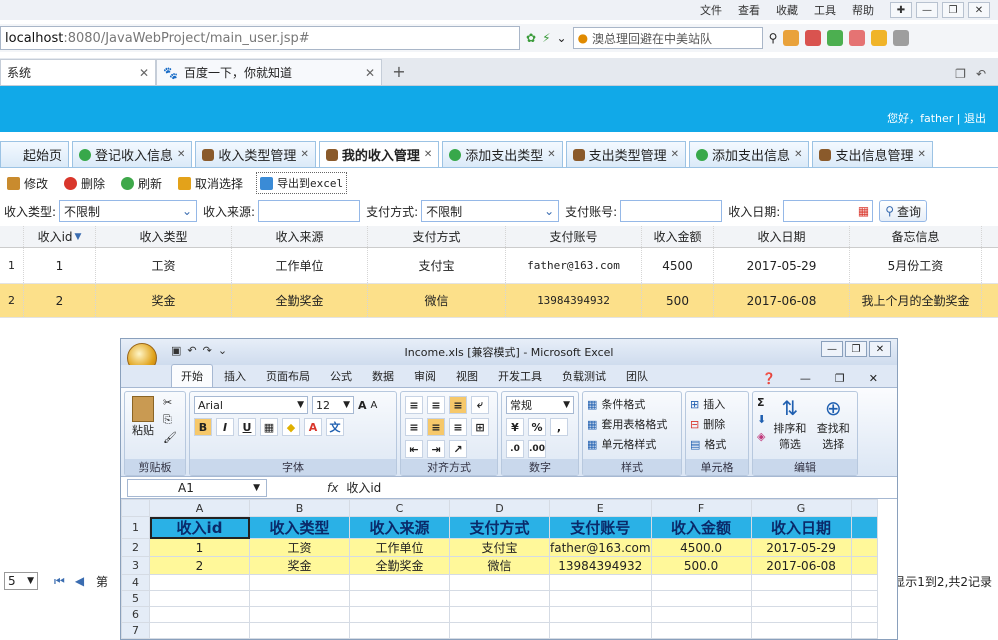 The width and height of the screenshot is (998, 640). Describe the element at coordinates (363, 487) in the screenshot. I see `formula-input: 收入id` at that location.